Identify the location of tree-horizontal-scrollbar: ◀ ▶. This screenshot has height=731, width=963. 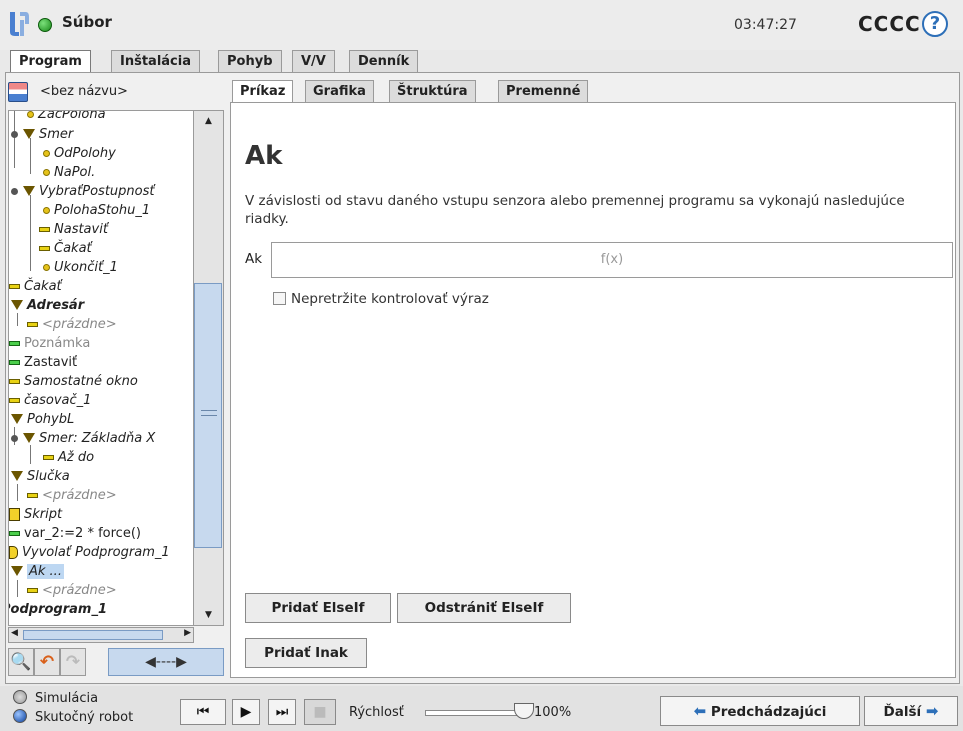
(101, 635).